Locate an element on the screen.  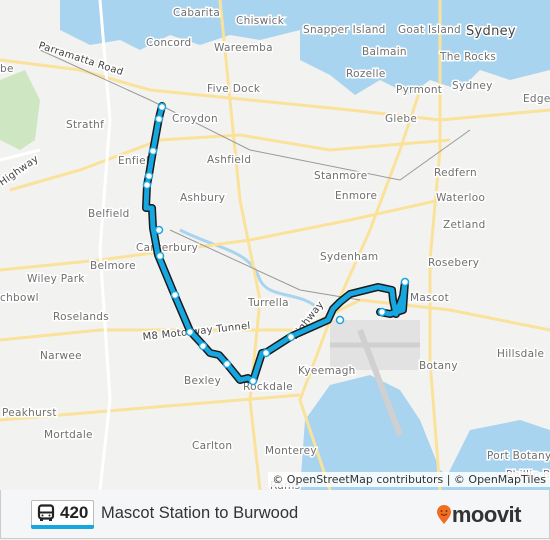
label-punchbowl: chbowl is located at coordinates (19, 298).